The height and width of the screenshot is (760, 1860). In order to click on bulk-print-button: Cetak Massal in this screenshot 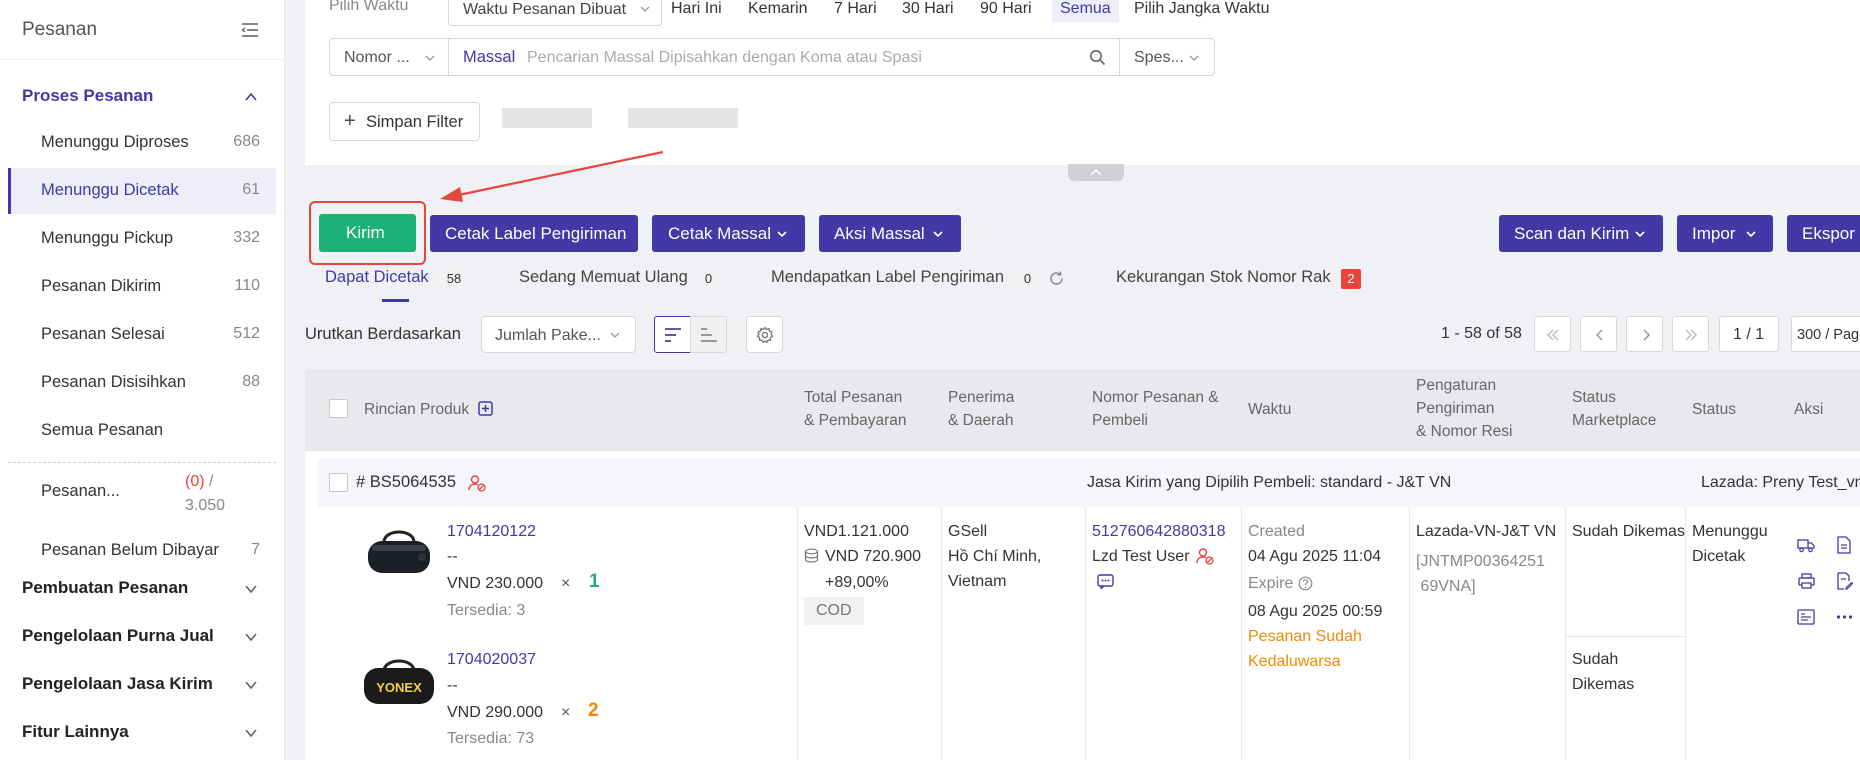, I will do `click(728, 233)`.